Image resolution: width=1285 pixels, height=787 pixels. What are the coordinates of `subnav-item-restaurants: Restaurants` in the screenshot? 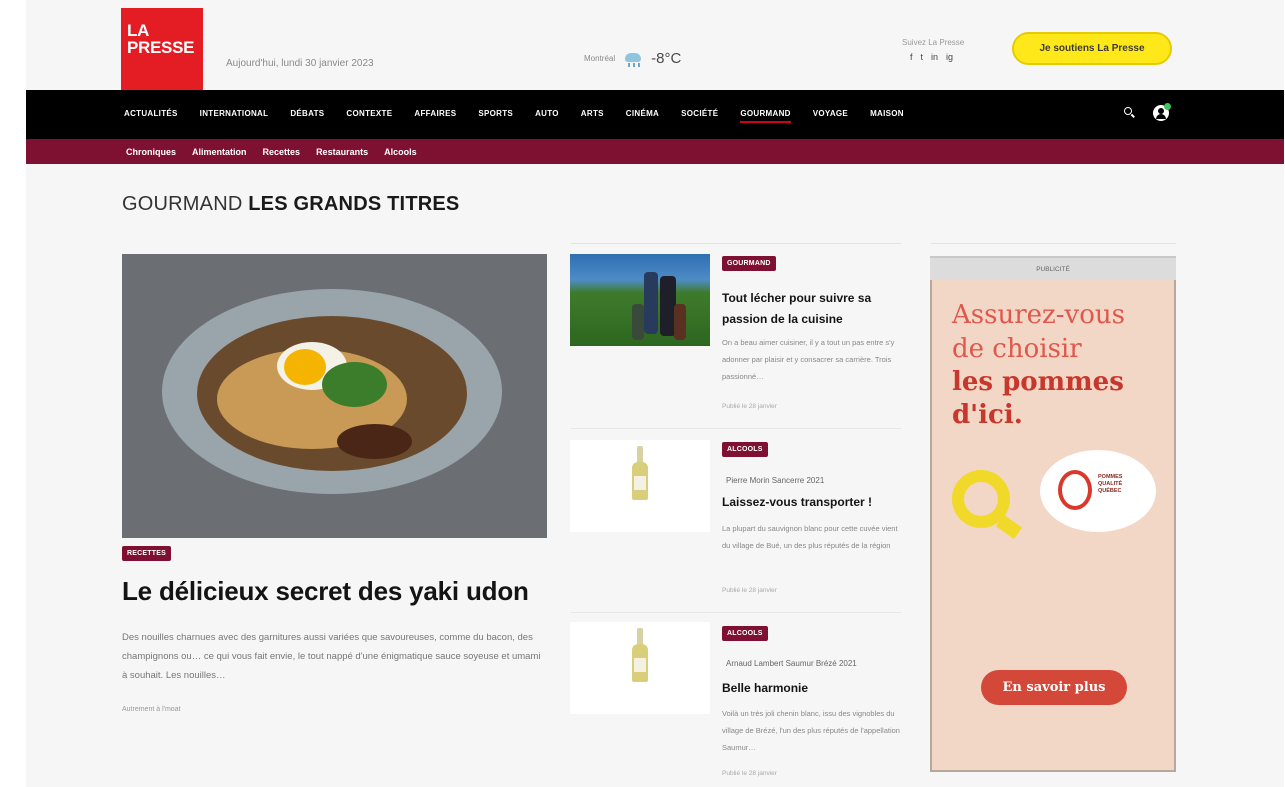 It's located at (342, 152).